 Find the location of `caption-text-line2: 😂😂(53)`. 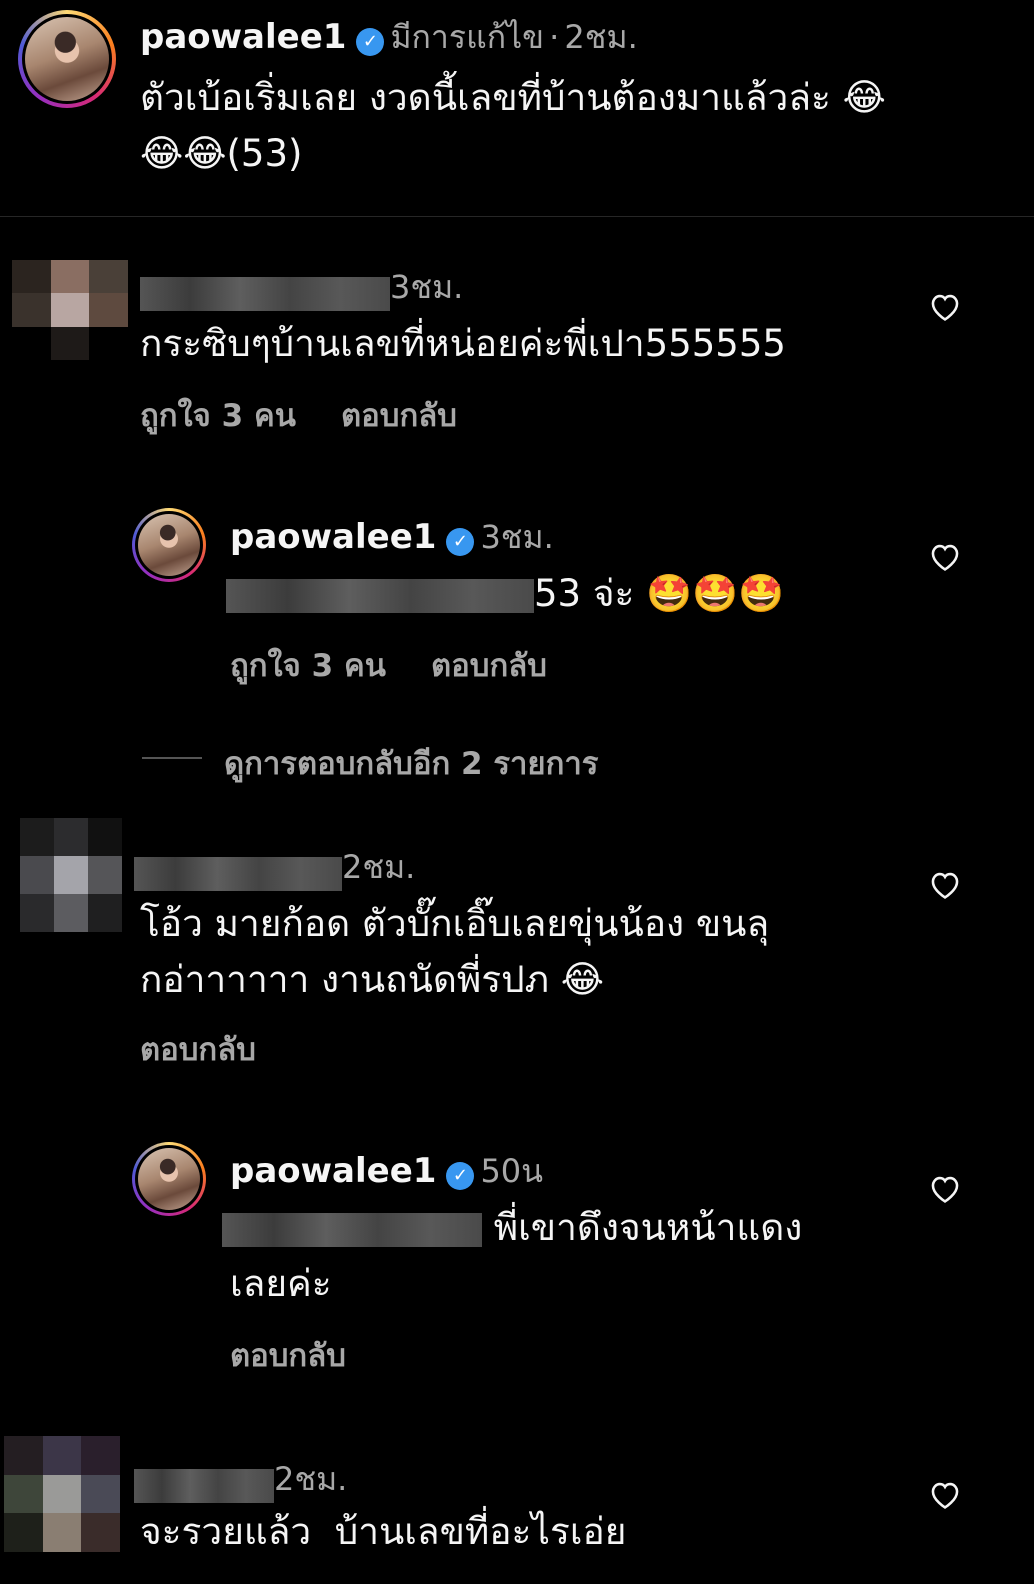

caption-text-line2: 😂😂(53) is located at coordinates (221, 153).